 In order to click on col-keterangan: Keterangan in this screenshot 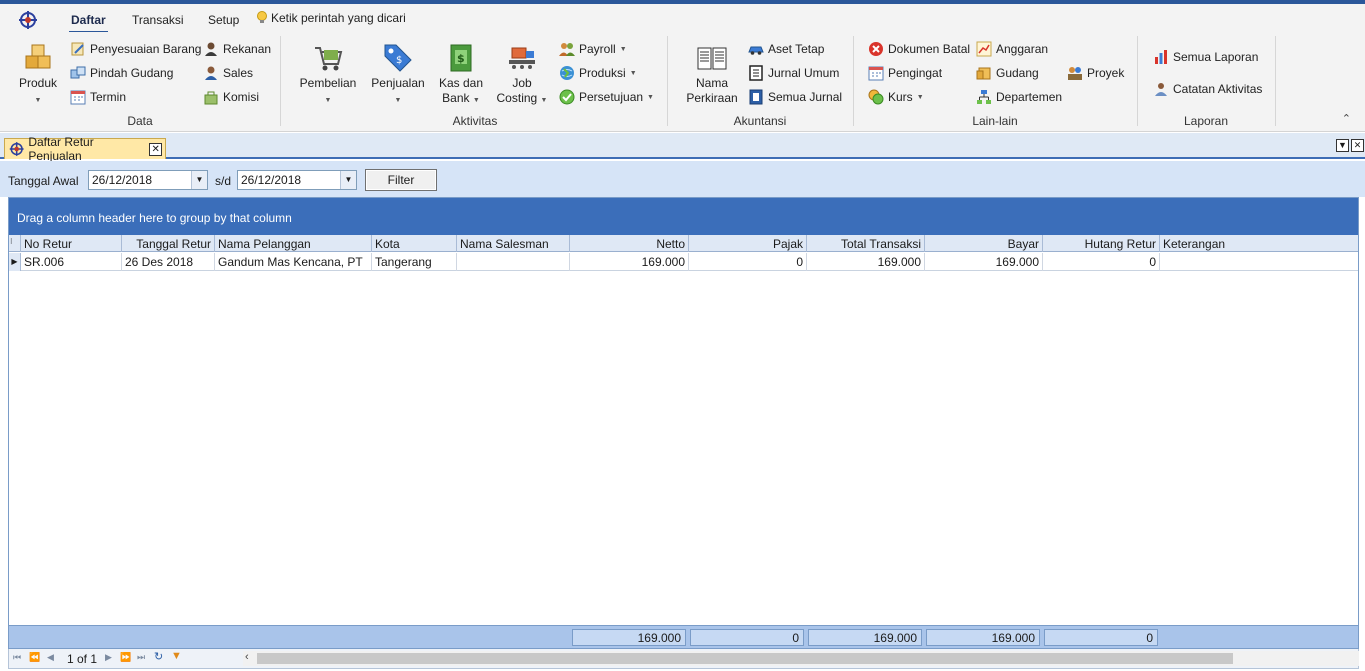, I will do `click(1259, 243)`.